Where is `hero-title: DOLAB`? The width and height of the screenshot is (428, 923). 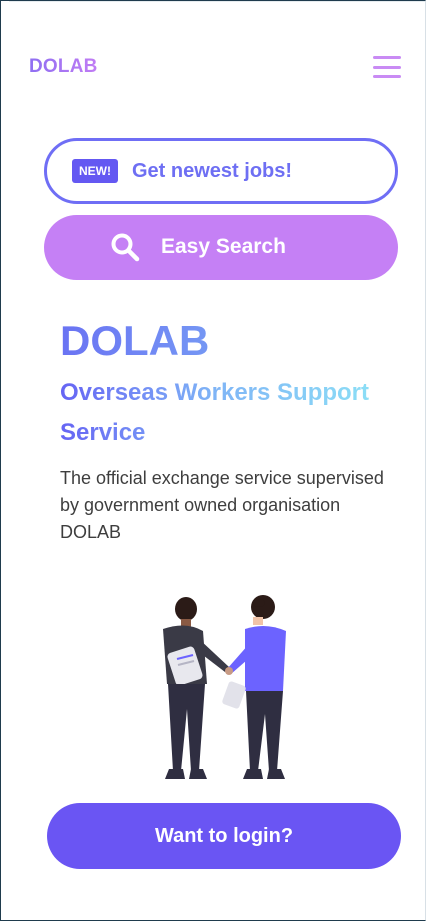
hero-title: DOLAB is located at coordinates (230, 341).